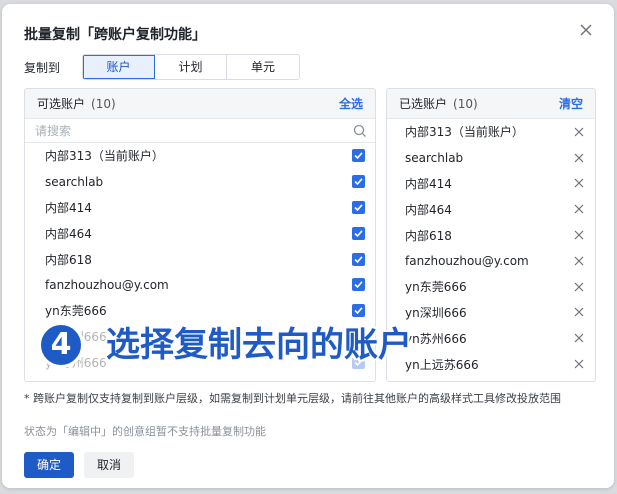 The width and height of the screenshot is (617, 494). What do you see at coordinates (491, 338) in the screenshot?
I see `list-item: yn苏州666` at bounding box center [491, 338].